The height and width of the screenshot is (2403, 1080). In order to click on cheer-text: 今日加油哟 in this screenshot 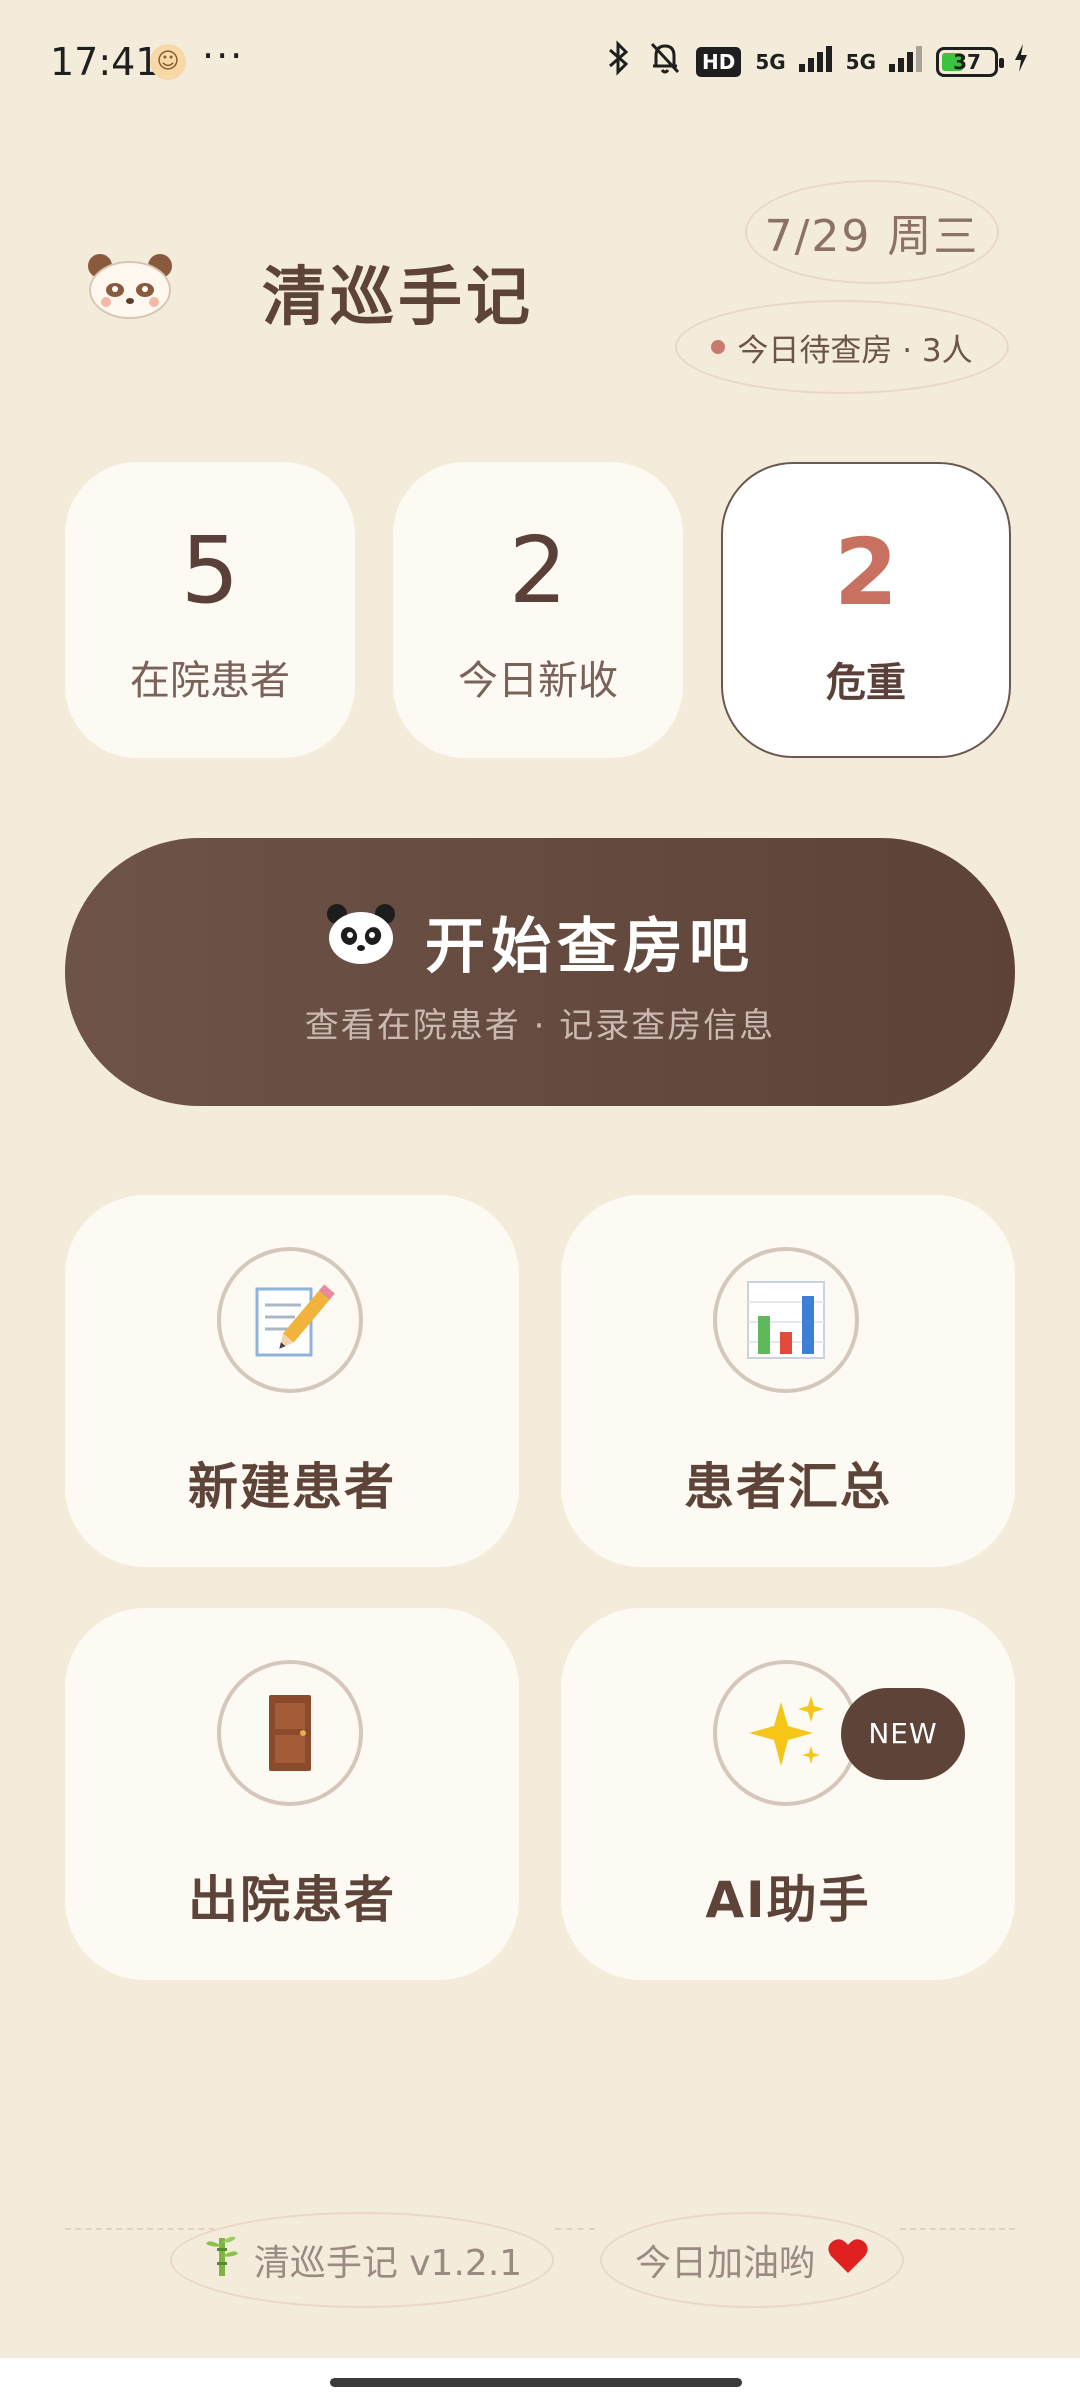, I will do `click(724, 2263)`.